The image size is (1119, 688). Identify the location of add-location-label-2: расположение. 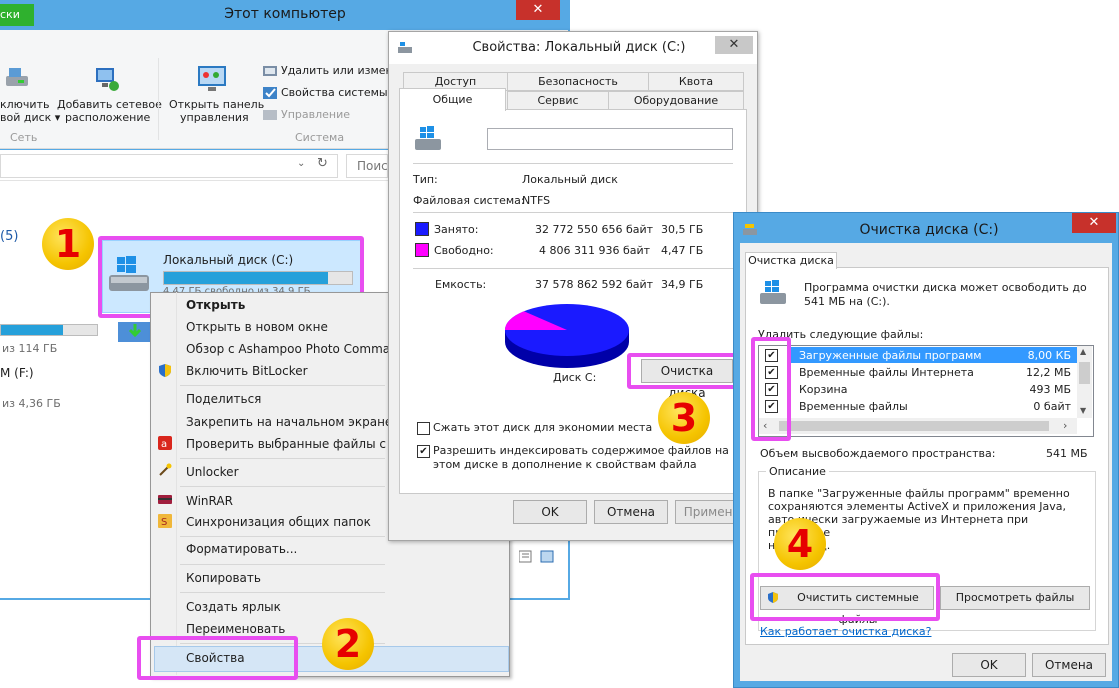
(107, 117).